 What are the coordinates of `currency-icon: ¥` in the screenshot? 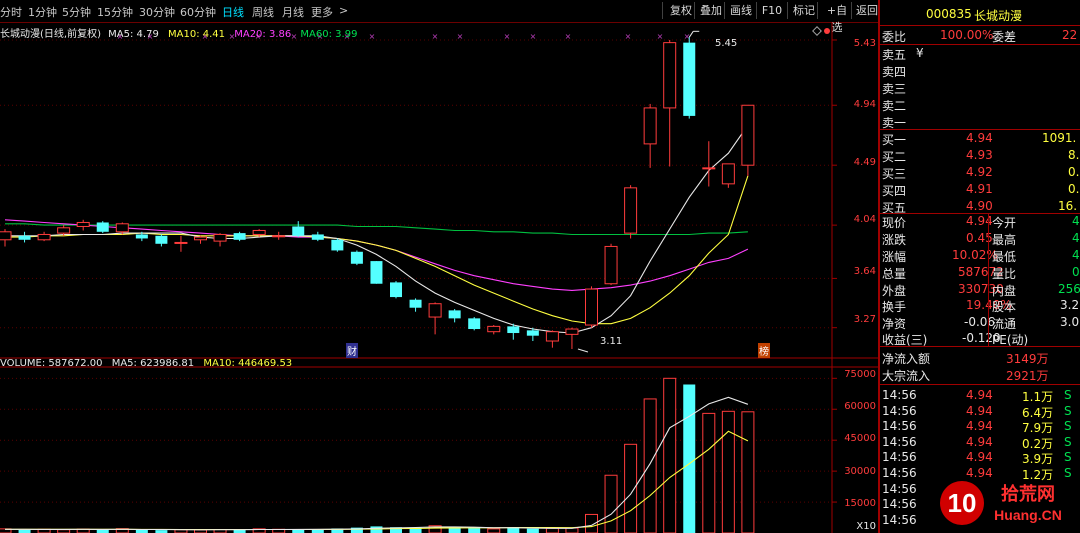 It's located at (920, 53).